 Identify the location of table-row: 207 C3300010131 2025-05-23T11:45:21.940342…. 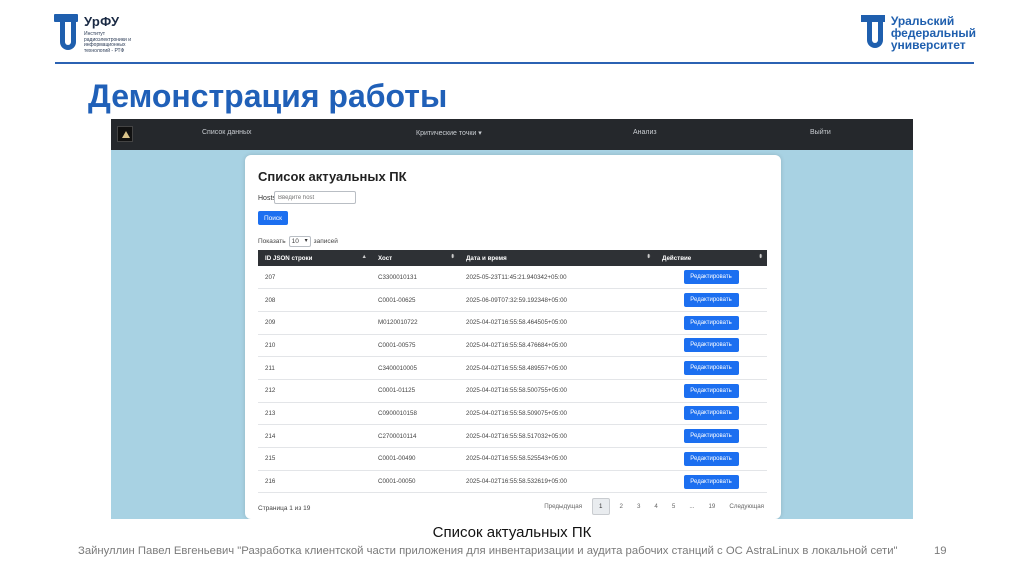
(512, 277).